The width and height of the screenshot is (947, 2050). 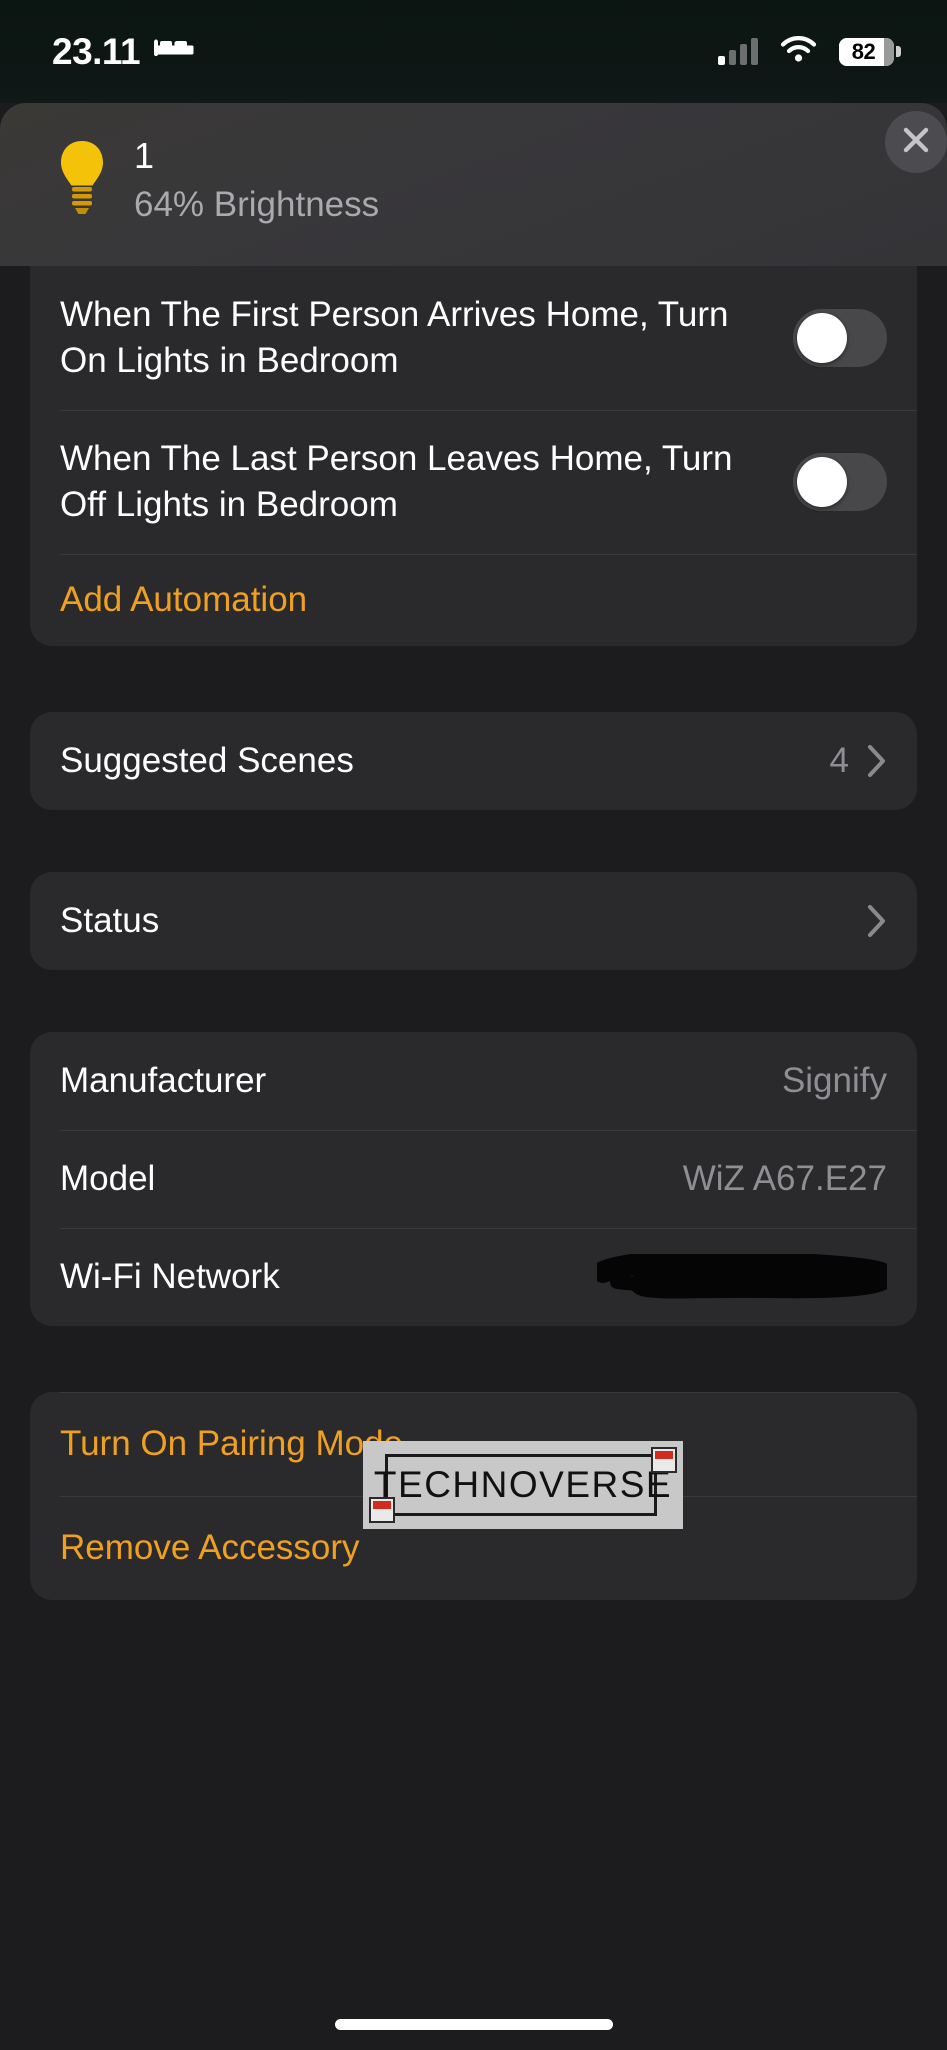 I want to click on suggested-scenes-count: 4, so click(x=839, y=760).